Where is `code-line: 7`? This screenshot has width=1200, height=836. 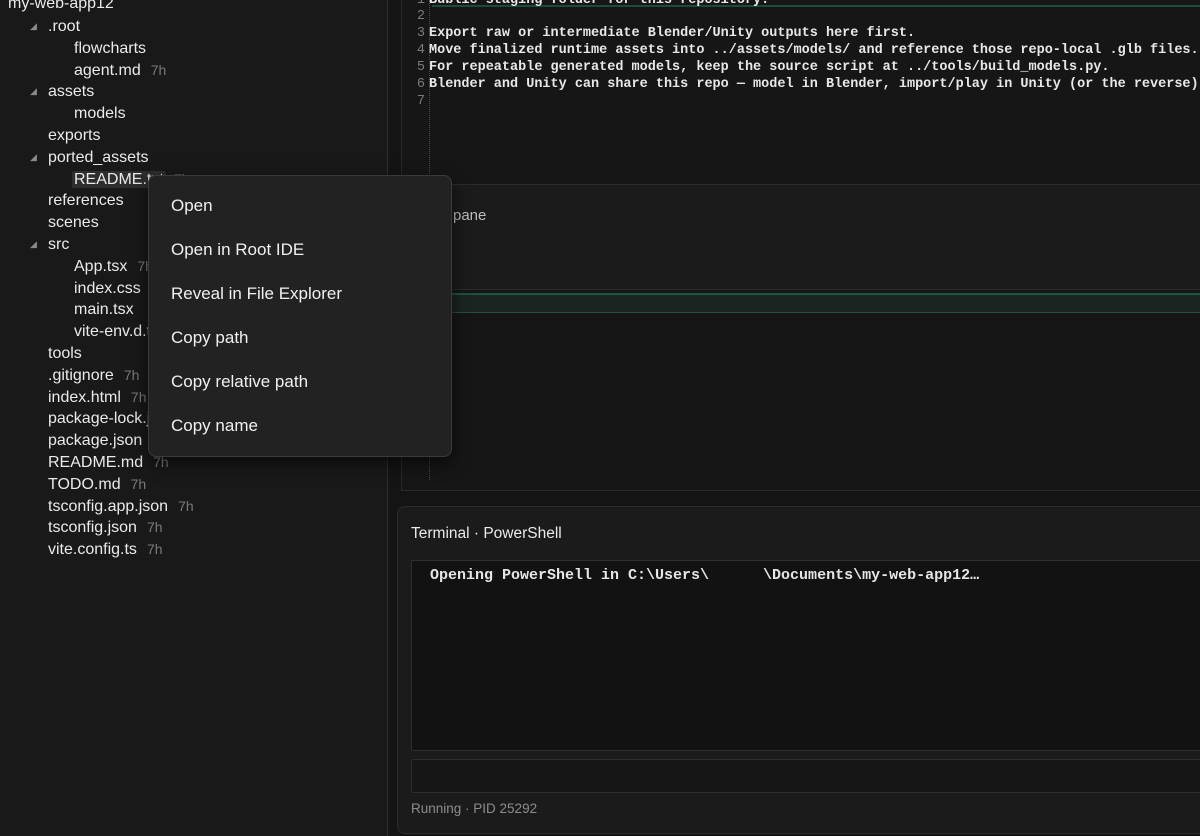 code-line: 7 is located at coordinates (415, 101).